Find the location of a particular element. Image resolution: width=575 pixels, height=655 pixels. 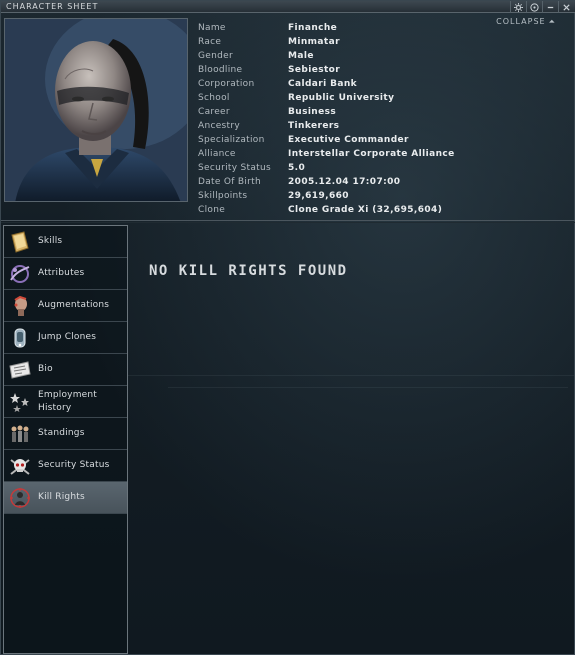

info-row-date-of-birth: Date Of Birth 2005.12.04 17:07:00 is located at coordinates (383, 182).